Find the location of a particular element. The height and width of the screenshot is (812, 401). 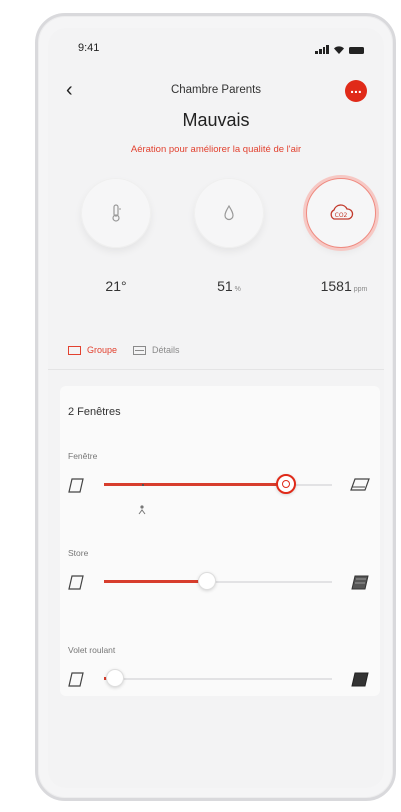

shutter-slider-row is located at coordinates (222, 679).